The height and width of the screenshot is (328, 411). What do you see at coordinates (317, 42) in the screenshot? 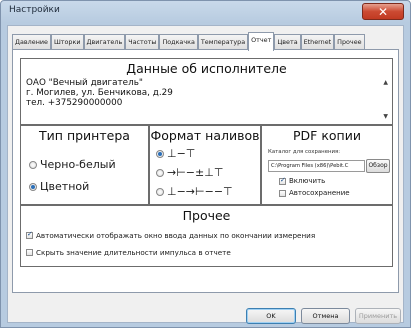
I see `tab-ethernet: Ethernet` at bounding box center [317, 42].